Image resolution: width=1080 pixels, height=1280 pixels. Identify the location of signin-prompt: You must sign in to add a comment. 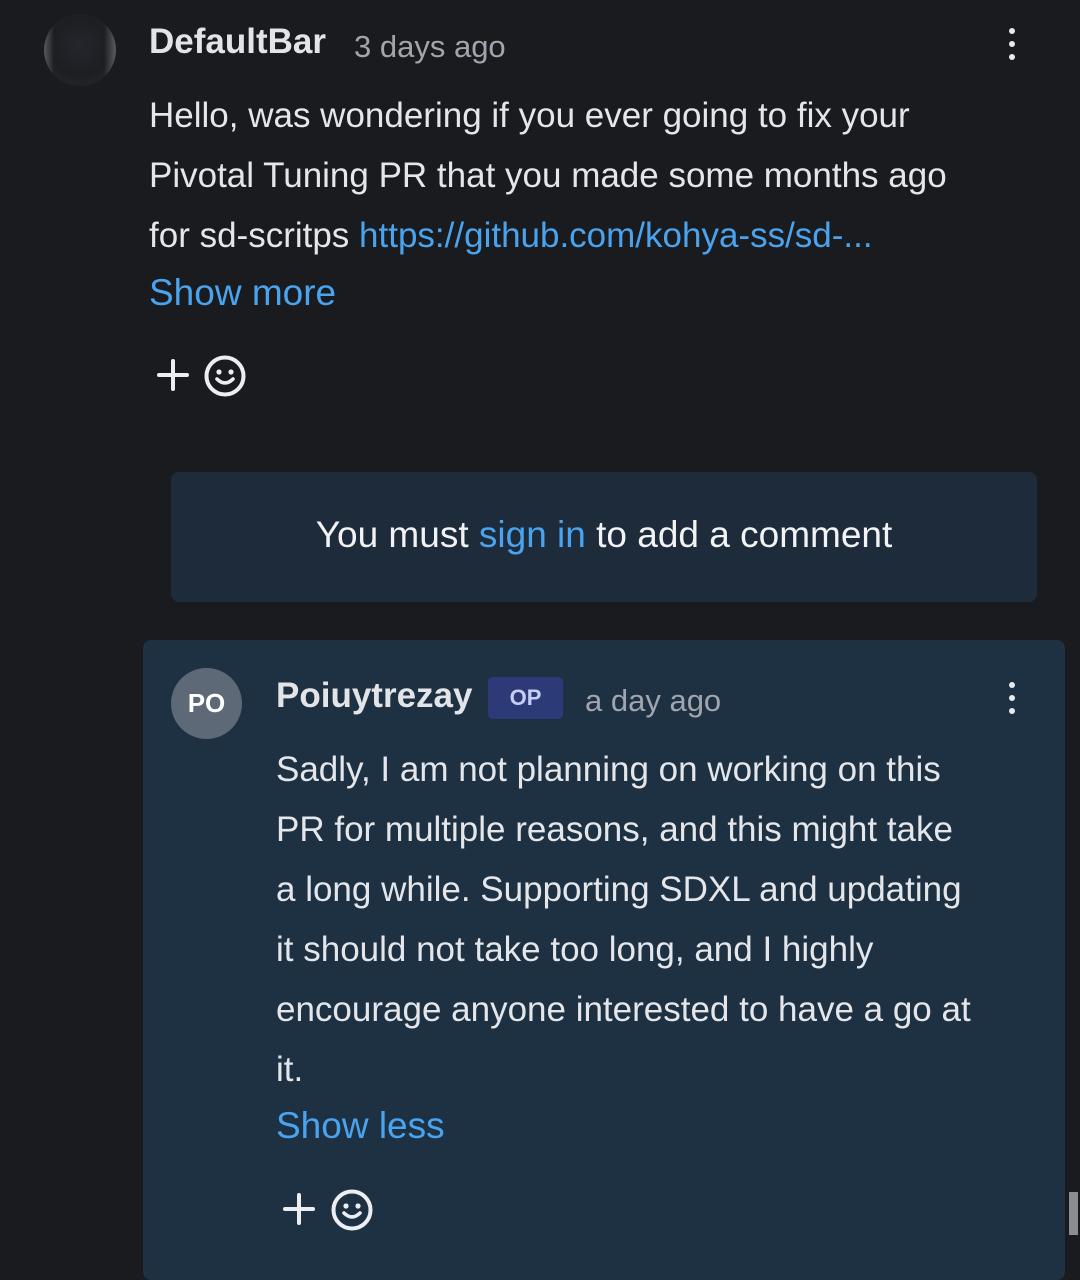
(604, 537).